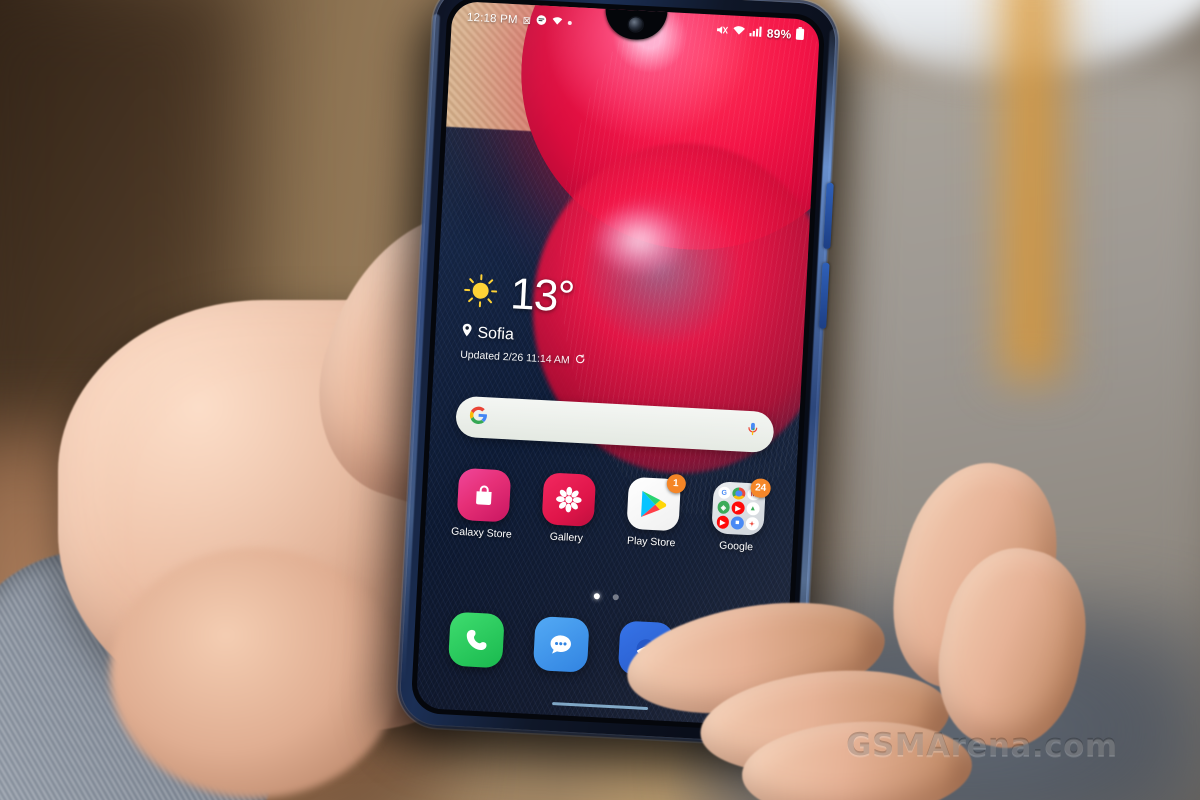 The image size is (1200, 800). Describe the element at coordinates (756, 32) in the screenshot. I see `signal-bars-icon` at that location.